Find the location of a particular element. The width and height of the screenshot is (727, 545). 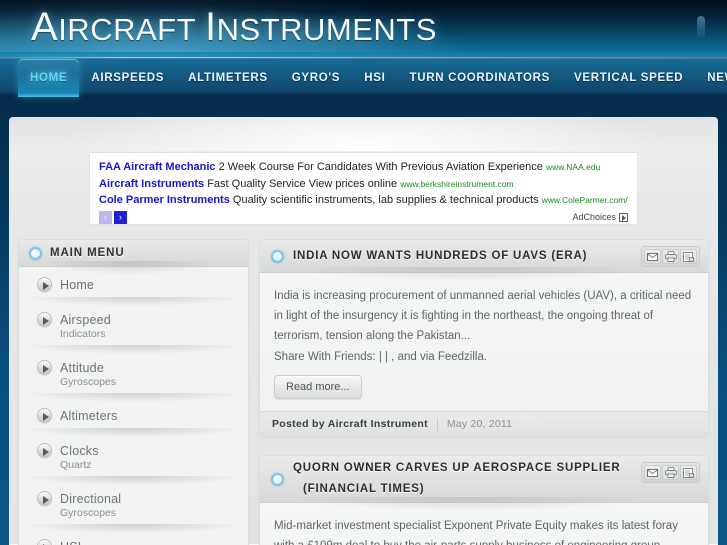

sidebar-item-clocks: Clocks Quartz is located at coordinates (133, 457).